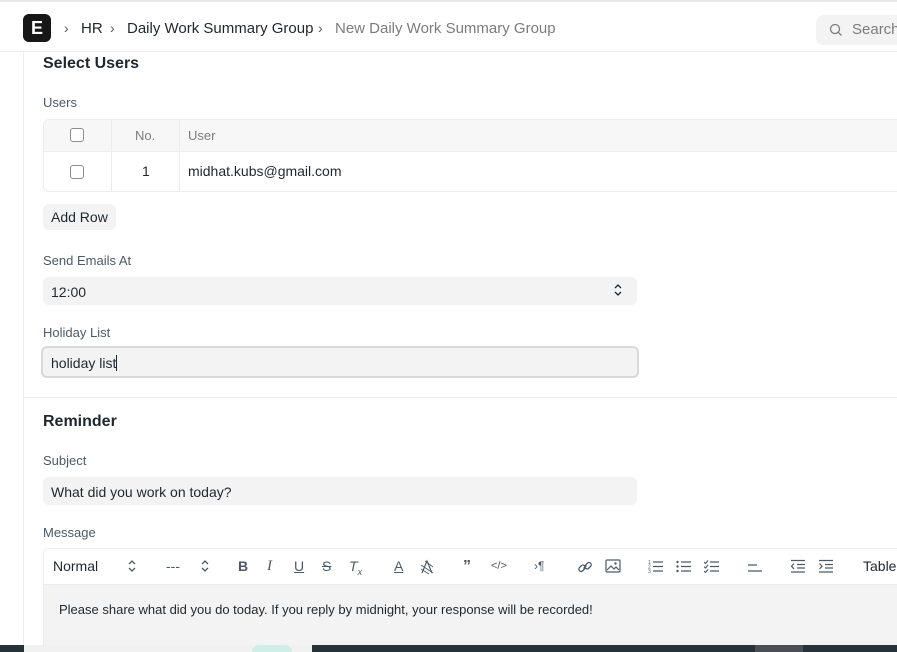 The height and width of the screenshot is (652, 897). I want to click on strikethrough-icon: S, so click(326, 566).